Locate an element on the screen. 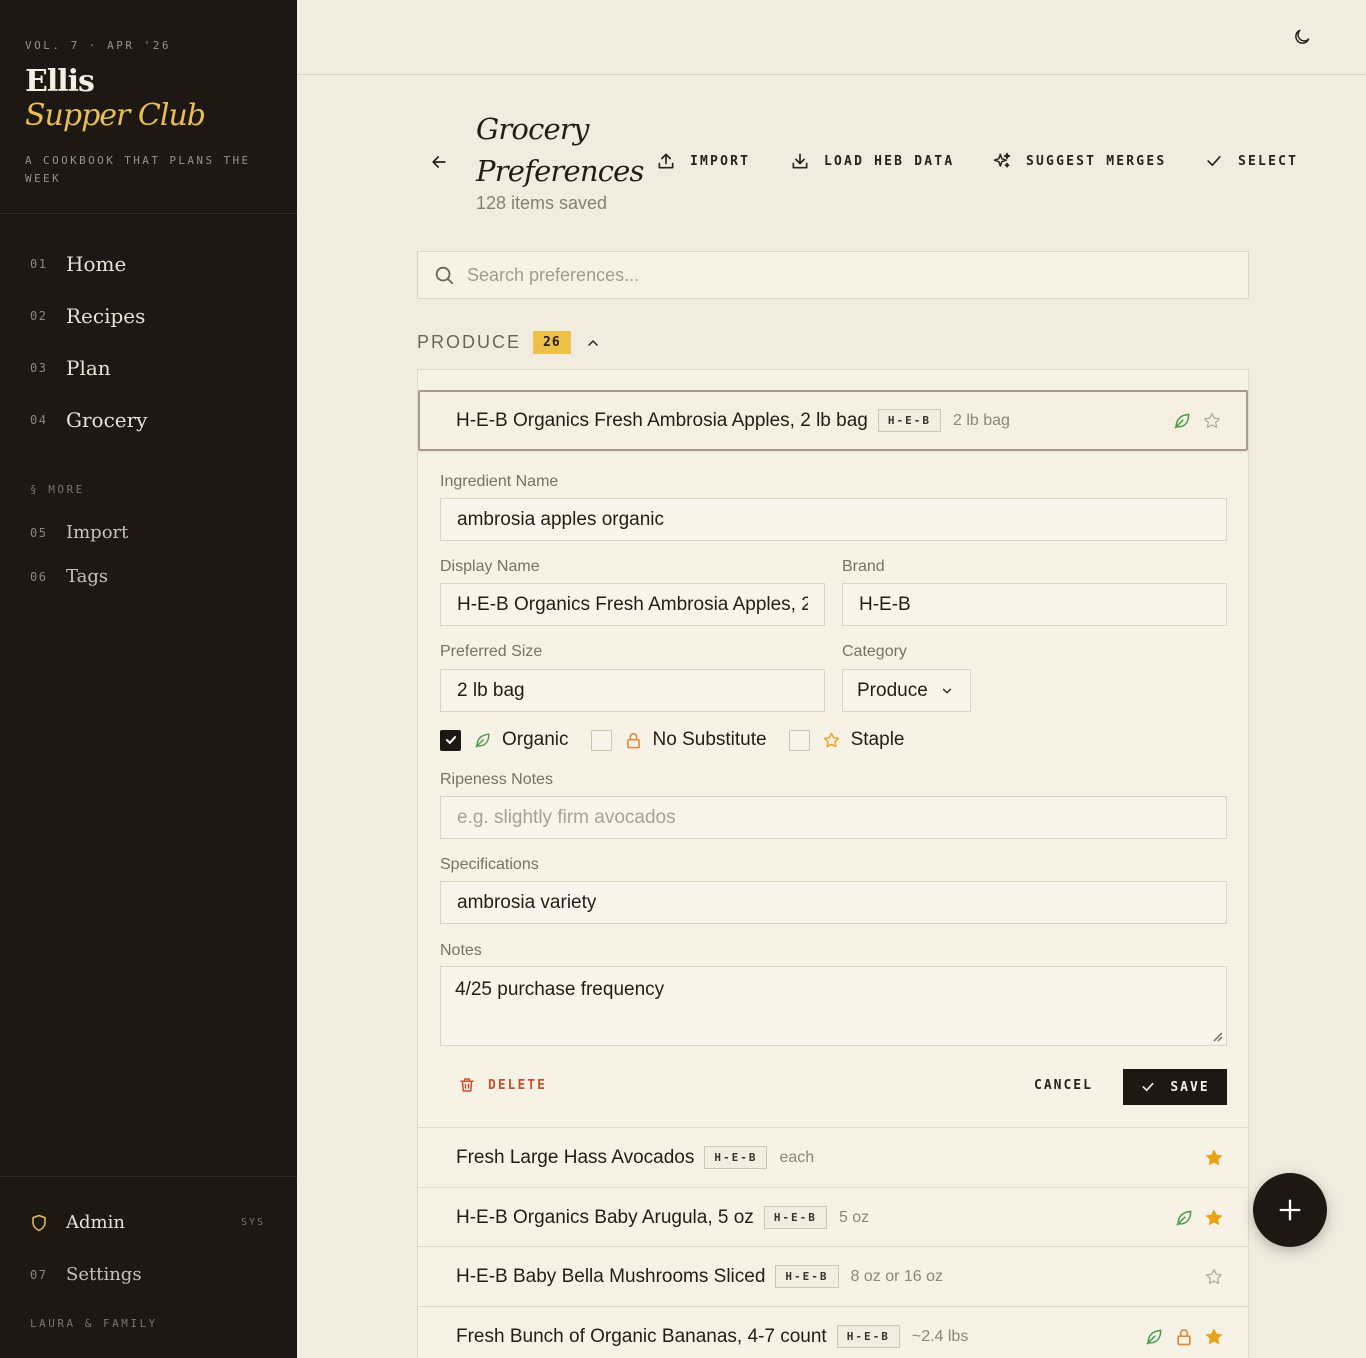 The width and height of the screenshot is (1366, 1358). upload-icon is located at coordinates (666, 161).